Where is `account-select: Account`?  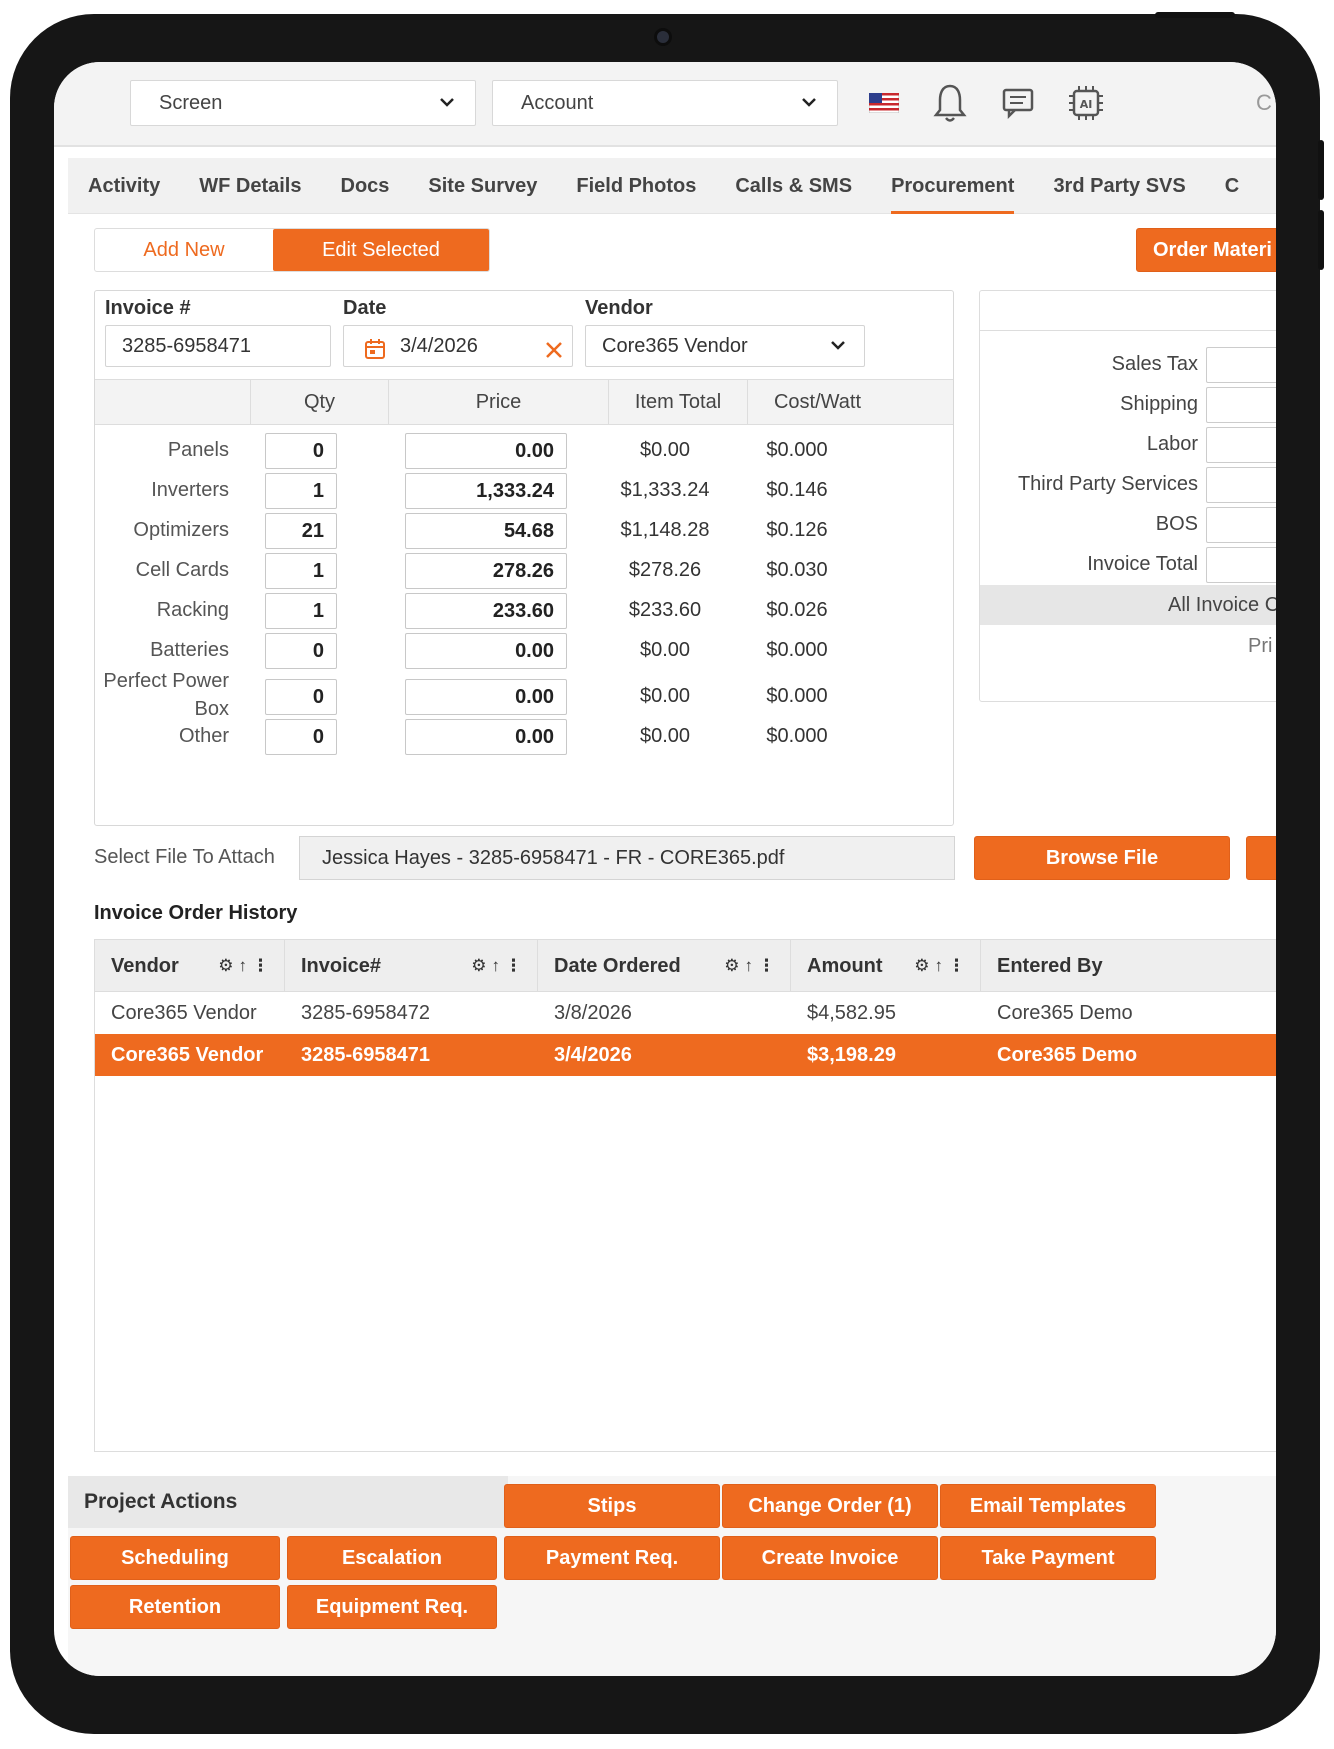 account-select: Account is located at coordinates (665, 103).